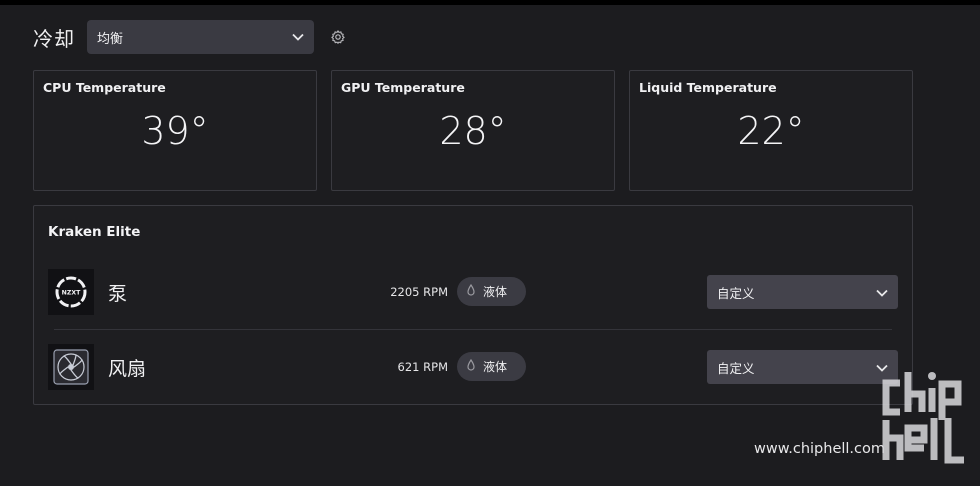 This screenshot has width=980, height=486. I want to click on fan-source-button: 液体, so click(491, 366).